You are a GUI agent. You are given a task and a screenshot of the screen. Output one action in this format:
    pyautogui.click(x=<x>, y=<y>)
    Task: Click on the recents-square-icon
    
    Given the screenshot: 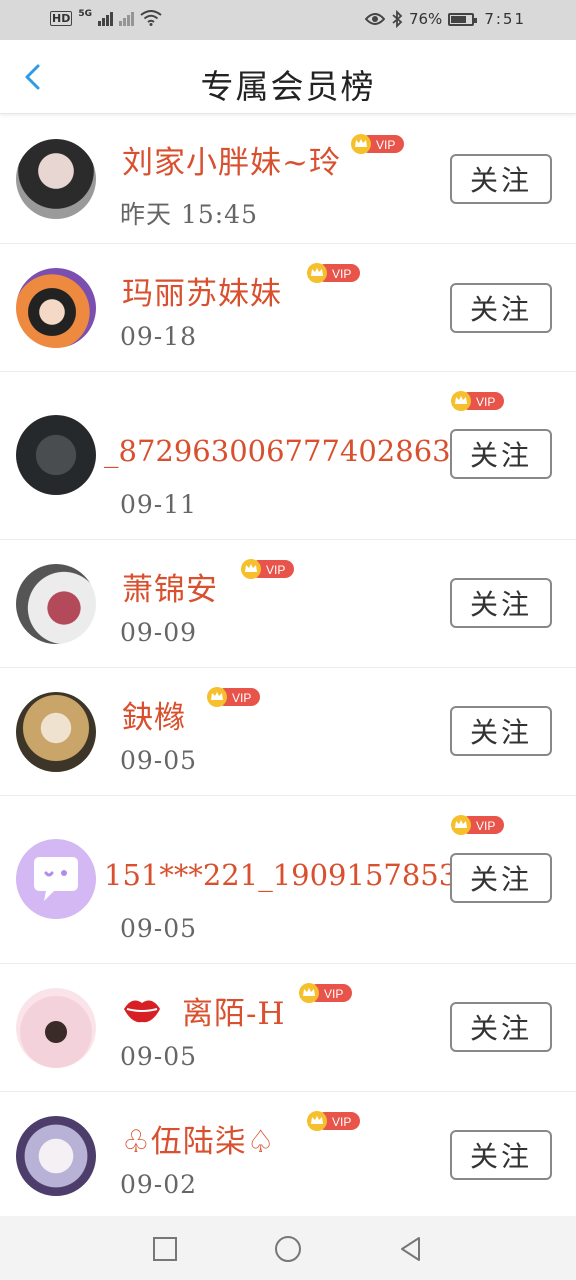 What is the action you would take?
    pyautogui.click(x=165, y=1249)
    